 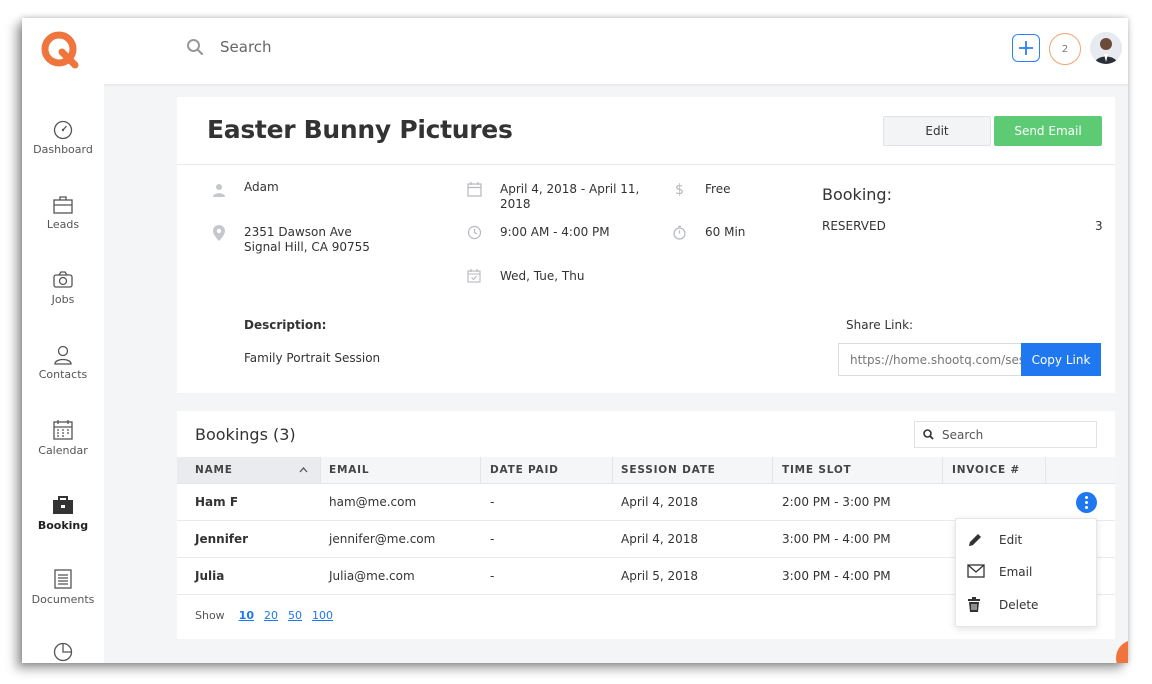 I want to click on sidebar-item-leads: Leads, so click(x=63, y=213).